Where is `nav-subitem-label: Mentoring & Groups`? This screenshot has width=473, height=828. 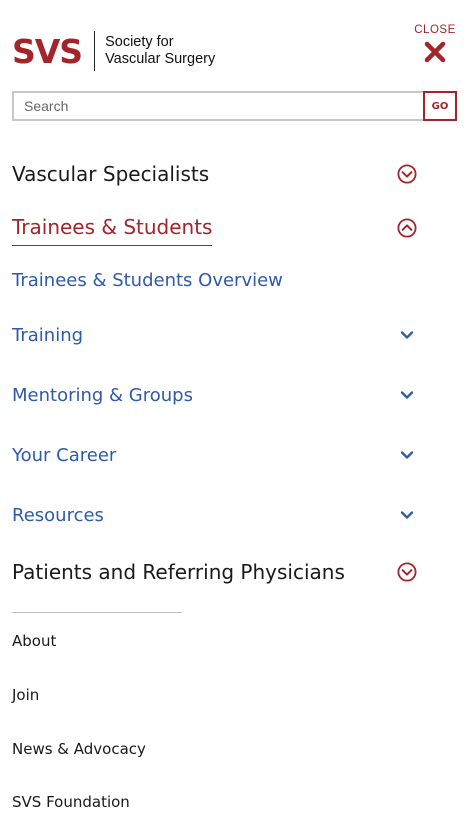 nav-subitem-label: Mentoring & Groups is located at coordinates (102, 395).